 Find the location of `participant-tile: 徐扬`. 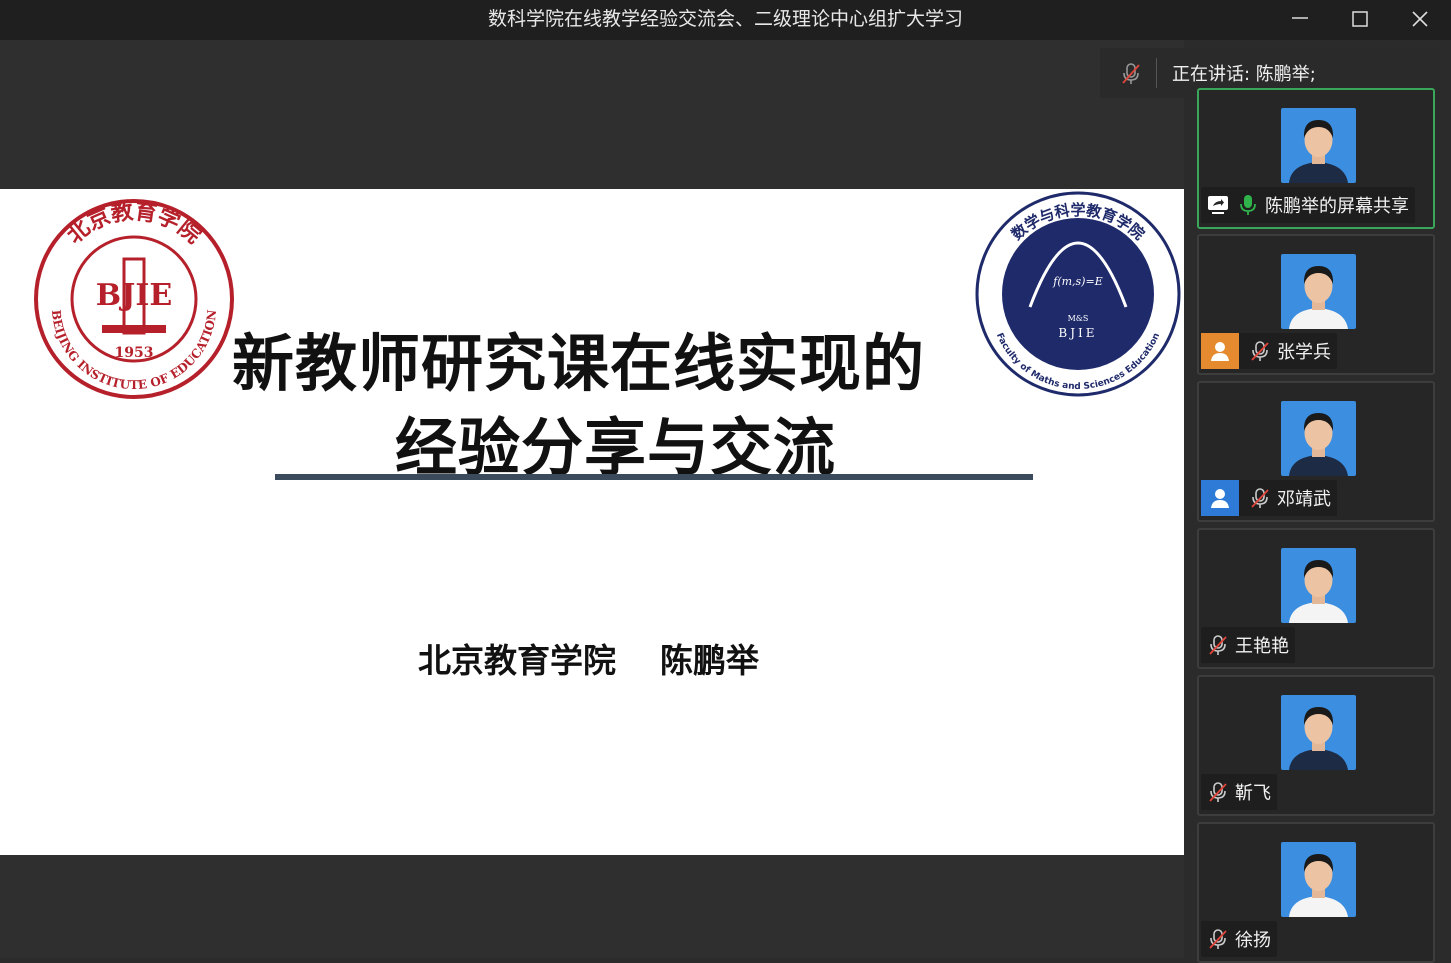

participant-tile: 徐扬 is located at coordinates (1316, 892).